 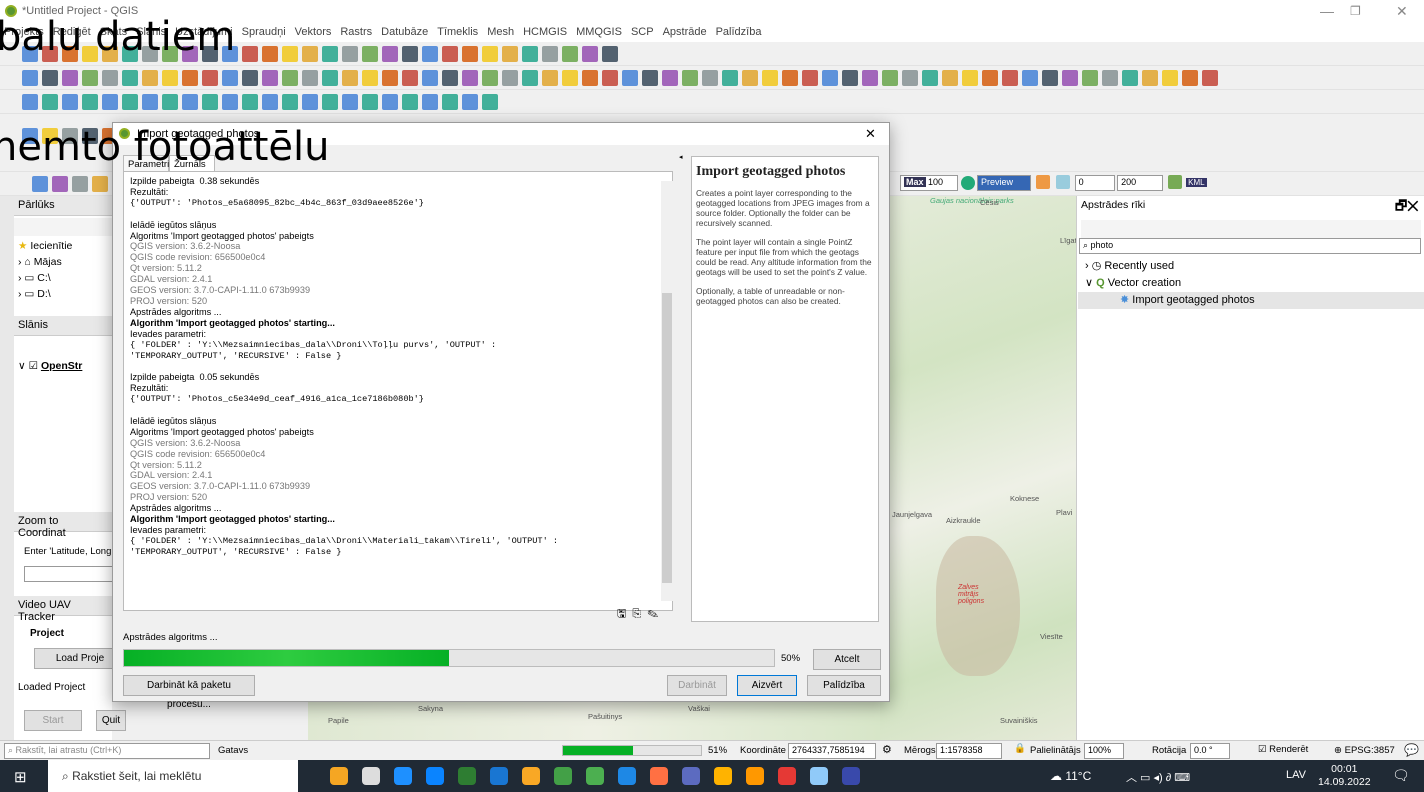 I want to click on start-button: Start, so click(x=53, y=720).